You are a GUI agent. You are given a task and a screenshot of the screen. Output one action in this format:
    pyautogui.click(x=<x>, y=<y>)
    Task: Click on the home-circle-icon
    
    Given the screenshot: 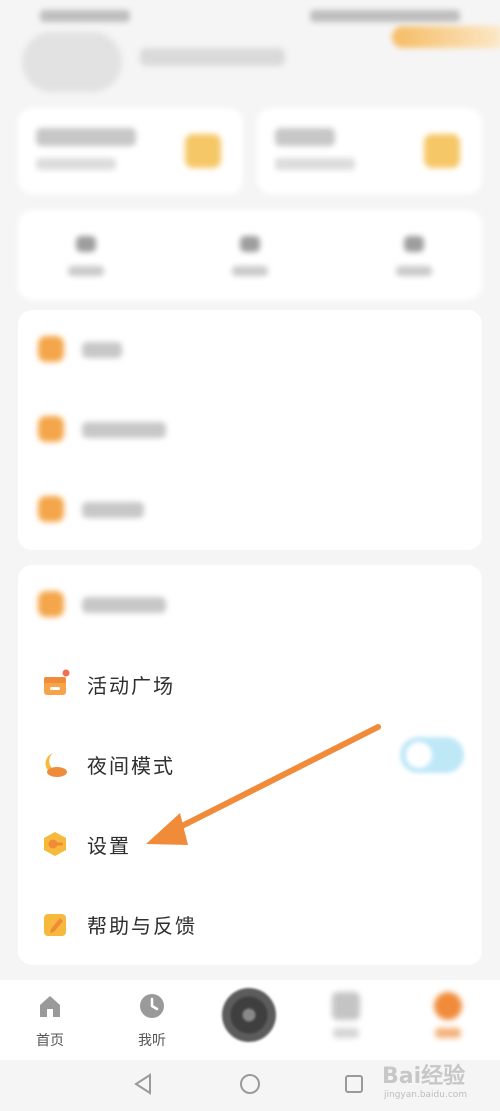 What is the action you would take?
    pyautogui.click(x=250, y=1084)
    